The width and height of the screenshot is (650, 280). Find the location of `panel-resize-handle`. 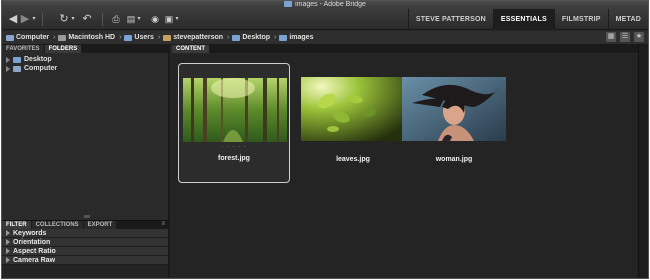

panel-resize-handle is located at coordinates (87, 216).